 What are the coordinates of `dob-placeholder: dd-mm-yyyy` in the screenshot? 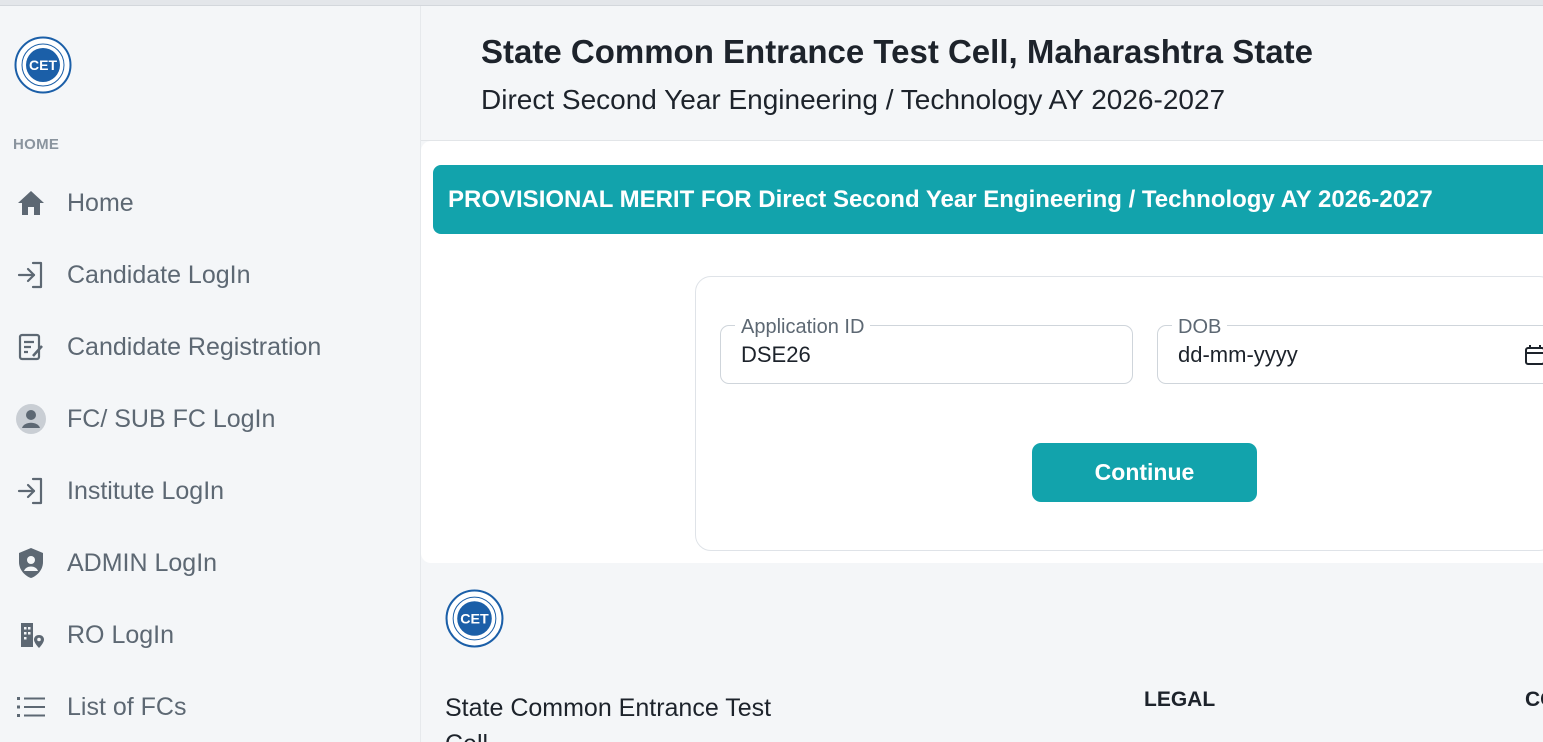 It's located at (1238, 354).